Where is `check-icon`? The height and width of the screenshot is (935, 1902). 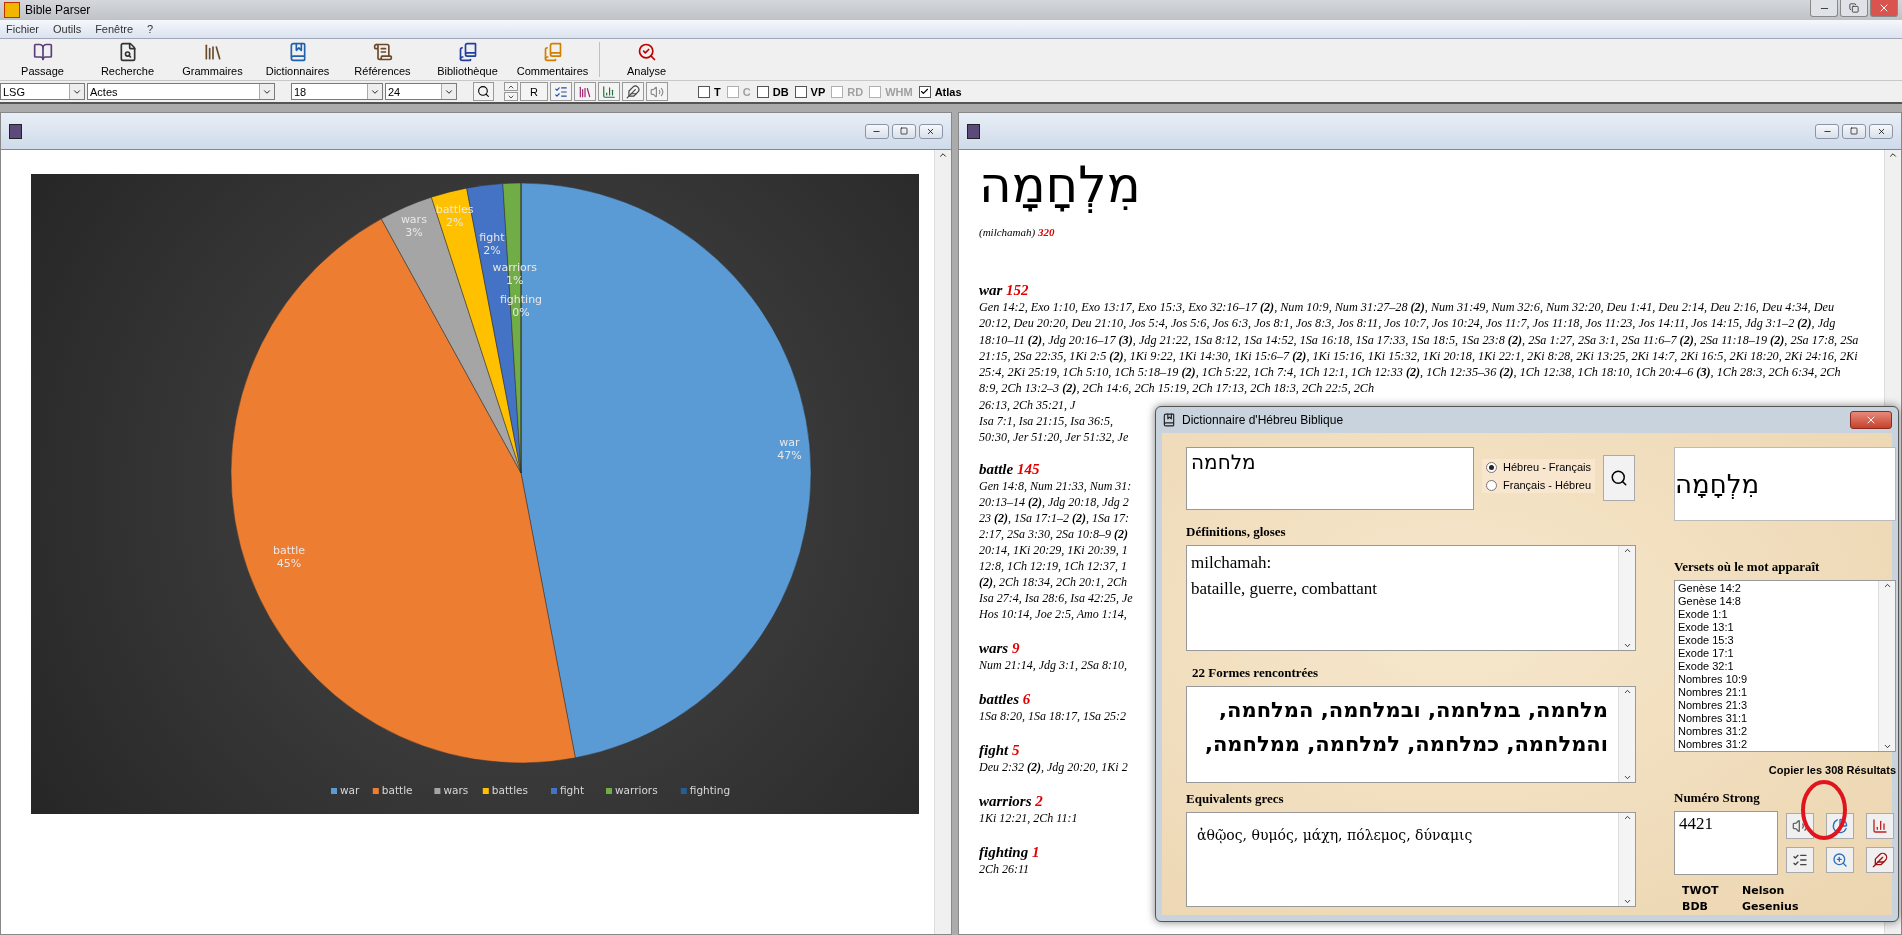
check-icon is located at coordinates (925, 91).